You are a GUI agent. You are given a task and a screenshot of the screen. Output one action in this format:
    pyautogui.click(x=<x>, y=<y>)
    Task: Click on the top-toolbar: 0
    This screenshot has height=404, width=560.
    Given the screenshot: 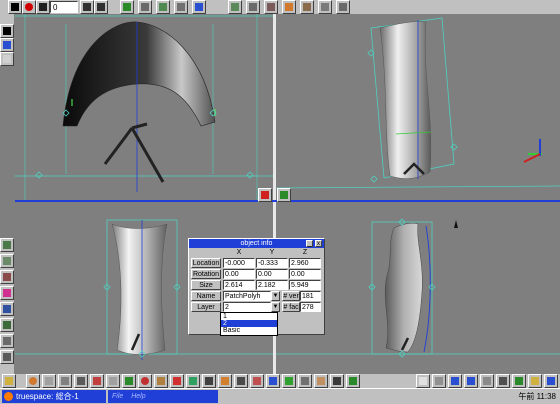 What is the action you would take?
    pyautogui.click(x=280, y=7)
    